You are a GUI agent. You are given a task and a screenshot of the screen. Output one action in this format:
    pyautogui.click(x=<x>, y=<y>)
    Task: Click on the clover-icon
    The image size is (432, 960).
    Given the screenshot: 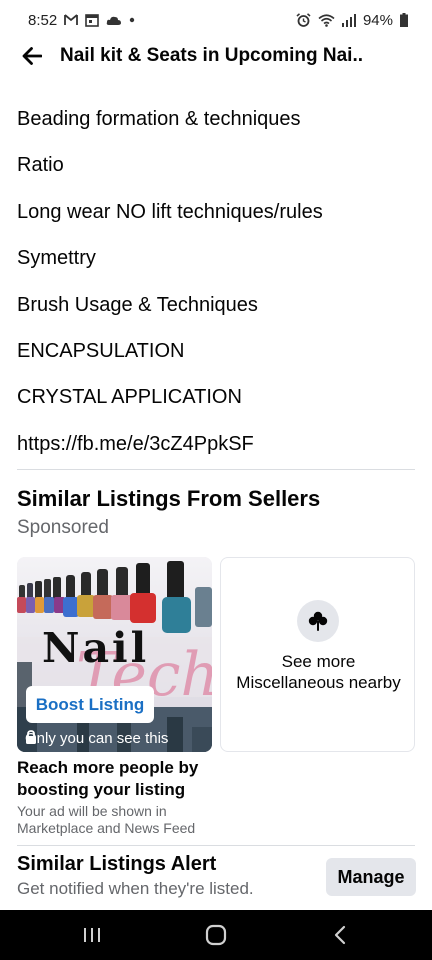 What is the action you would take?
    pyautogui.click(x=318, y=621)
    